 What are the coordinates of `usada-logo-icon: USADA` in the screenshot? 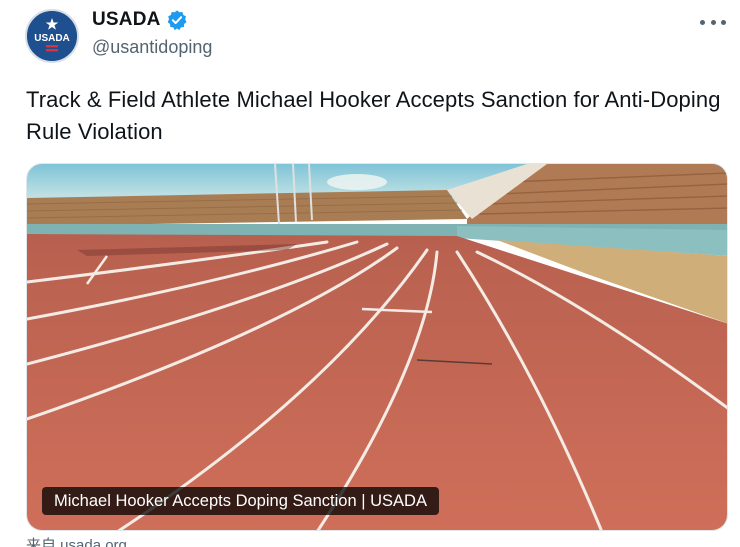 It's located at (52, 36).